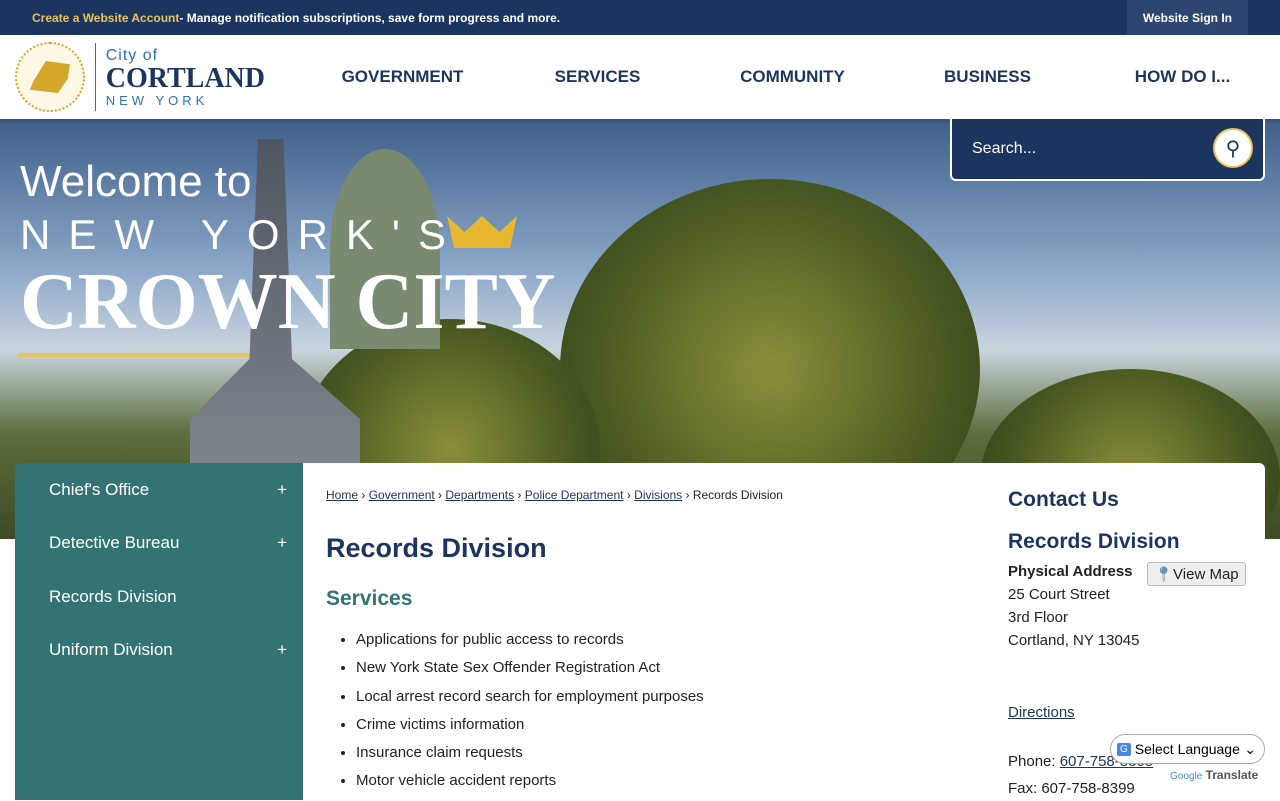 This screenshot has height=801, width=1280. What do you see at coordinates (1187, 17) in the screenshot?
I see `sign-in-button: Website Sign In` at bounding box center [1187, 17].